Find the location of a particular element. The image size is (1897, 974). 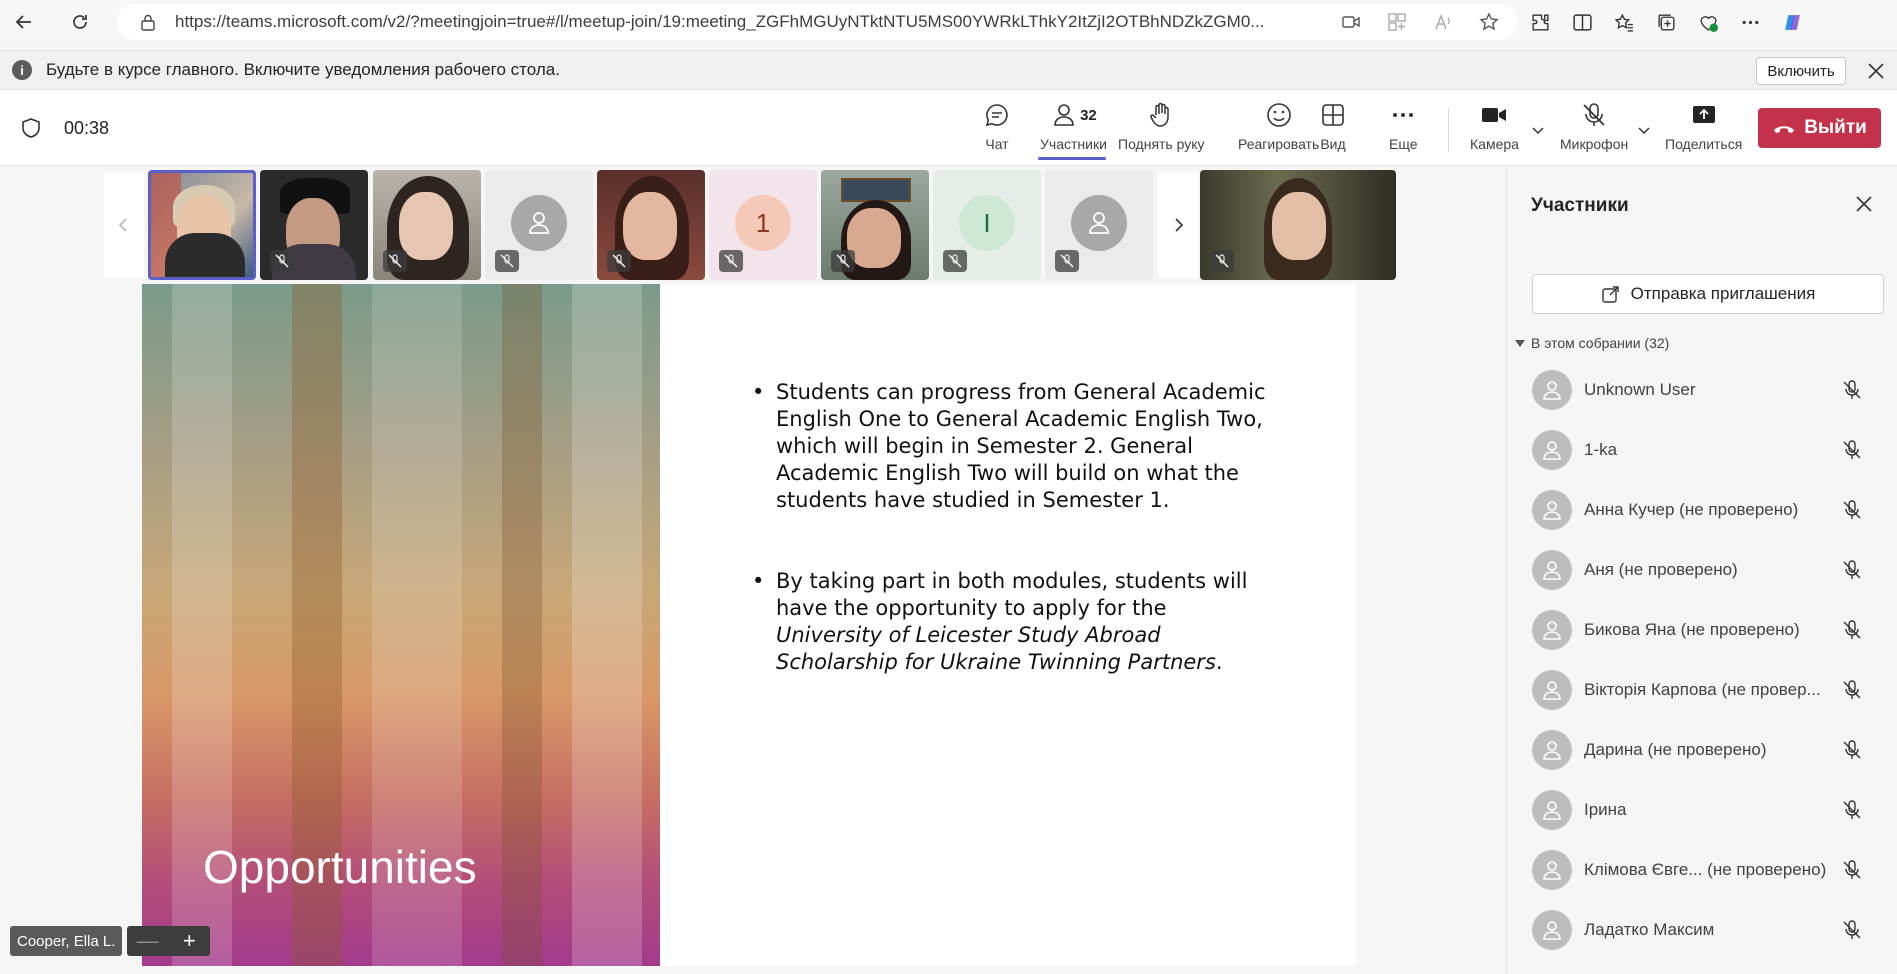

share-button: Поделиться is located at coordinates (1703, 129).